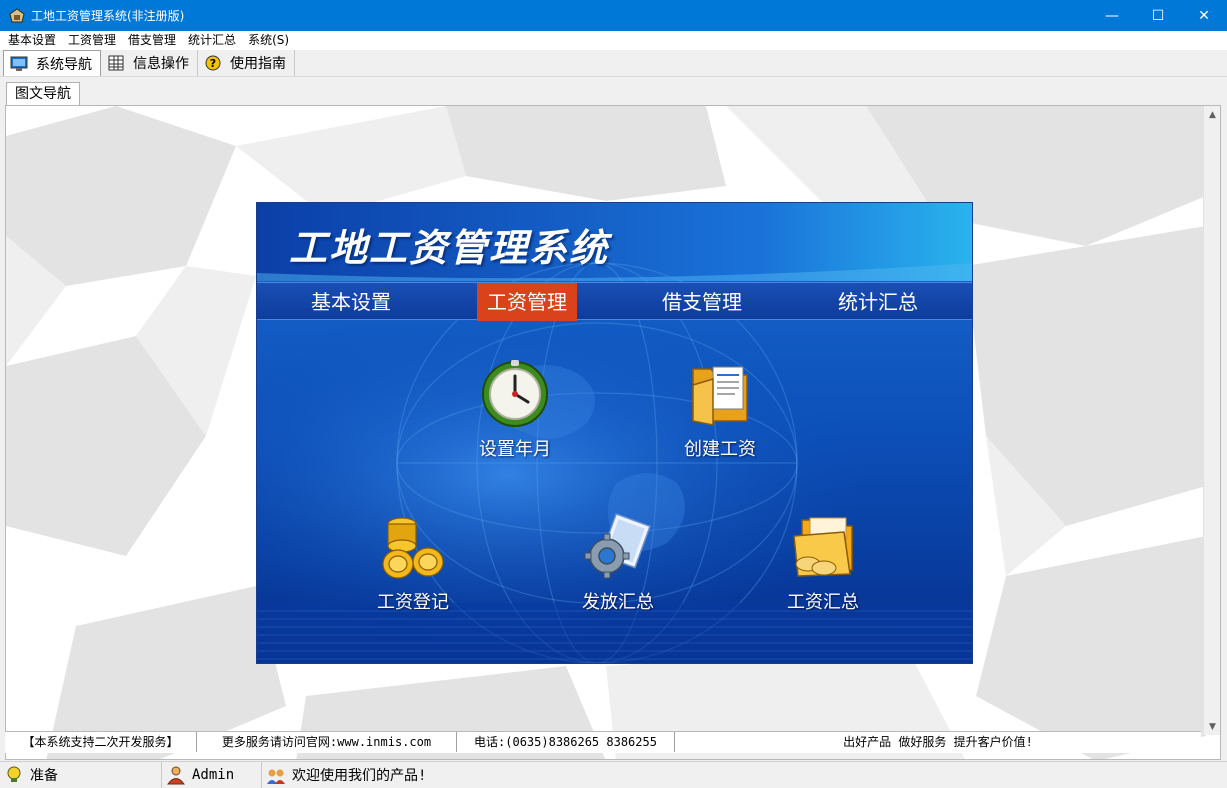 This screenshot has width=1227, height=788. I want to click on maximize-button: ☐, so click(1158, 15).